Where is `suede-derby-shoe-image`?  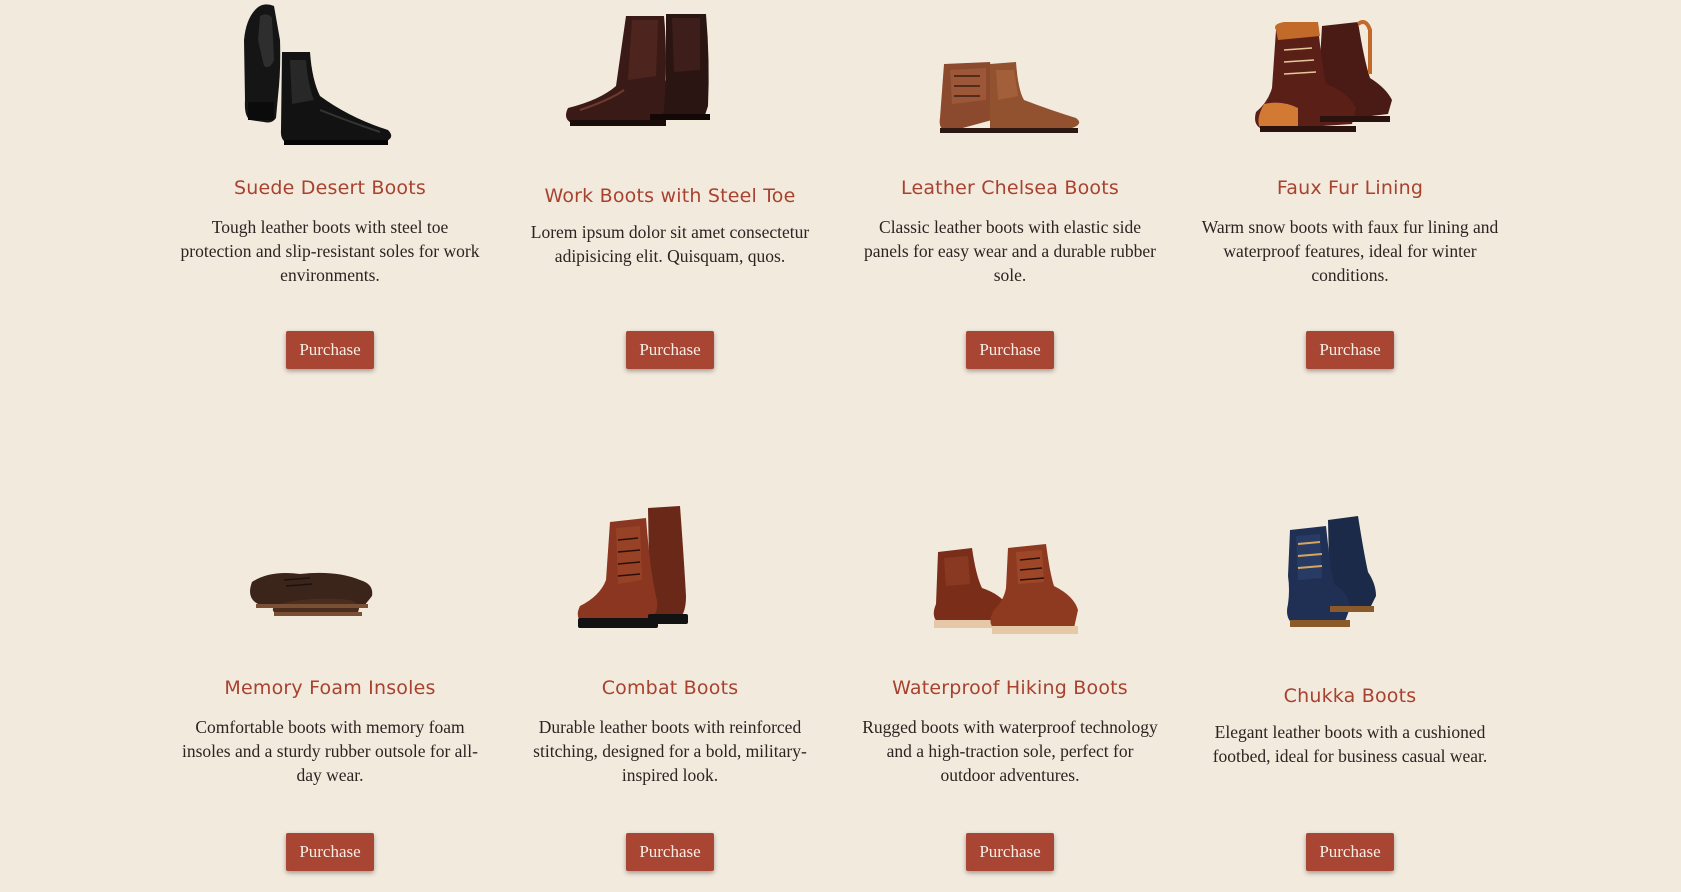 suede-derby-shoe-image is located at coordinates (330, 580).